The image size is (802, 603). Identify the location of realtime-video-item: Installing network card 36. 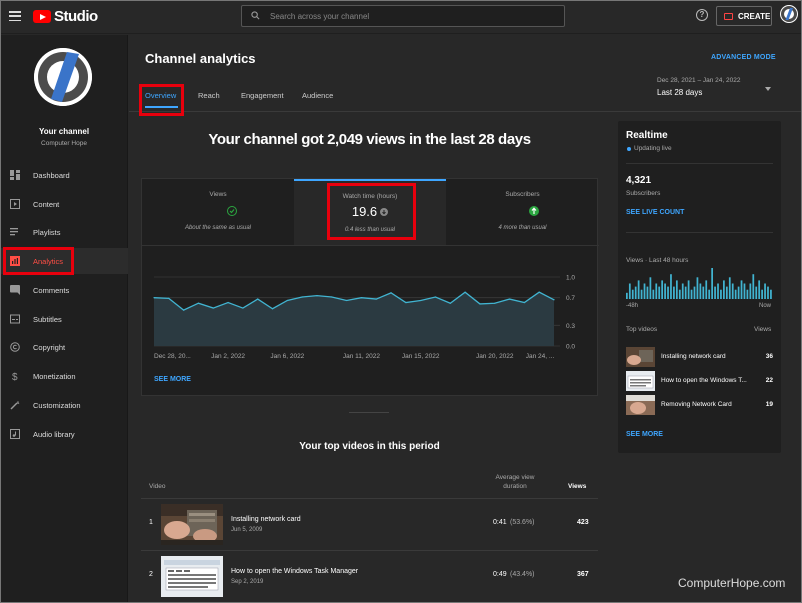
(699, 357).